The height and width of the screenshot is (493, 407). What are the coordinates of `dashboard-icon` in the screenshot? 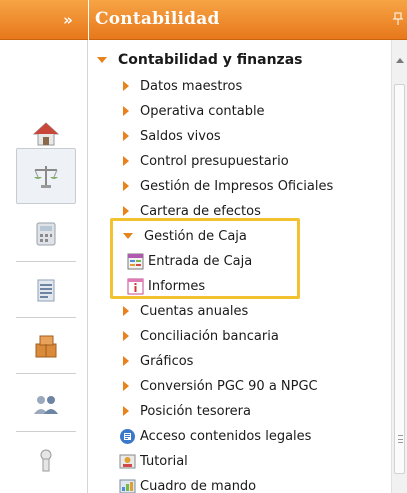 It's located at (127, 486).